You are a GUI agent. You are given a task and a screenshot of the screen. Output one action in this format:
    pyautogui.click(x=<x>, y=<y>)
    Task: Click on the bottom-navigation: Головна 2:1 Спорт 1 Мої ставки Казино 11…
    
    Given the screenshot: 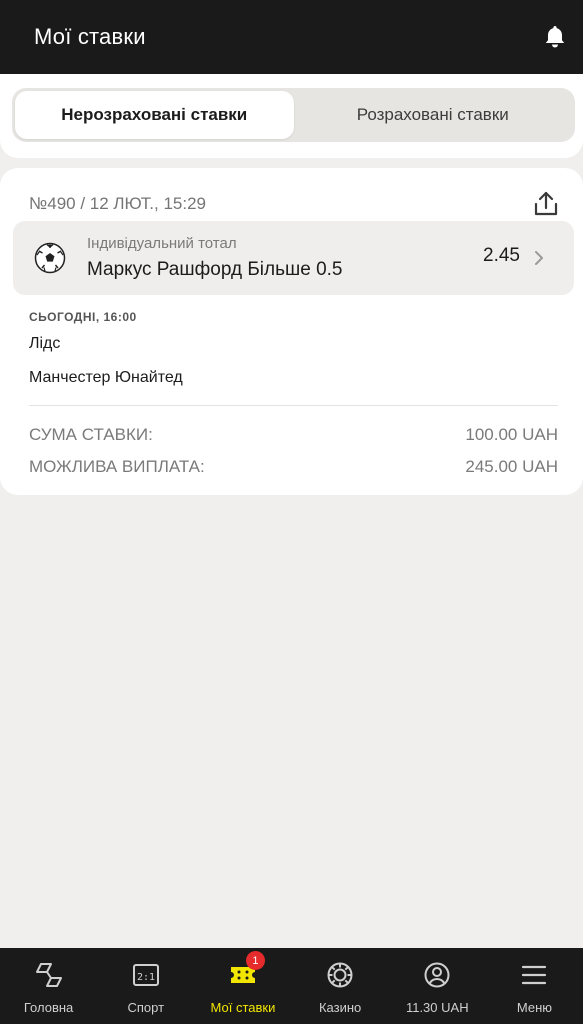 What is the action you would take?
    pyautogui.click(x=291, y=986)
    